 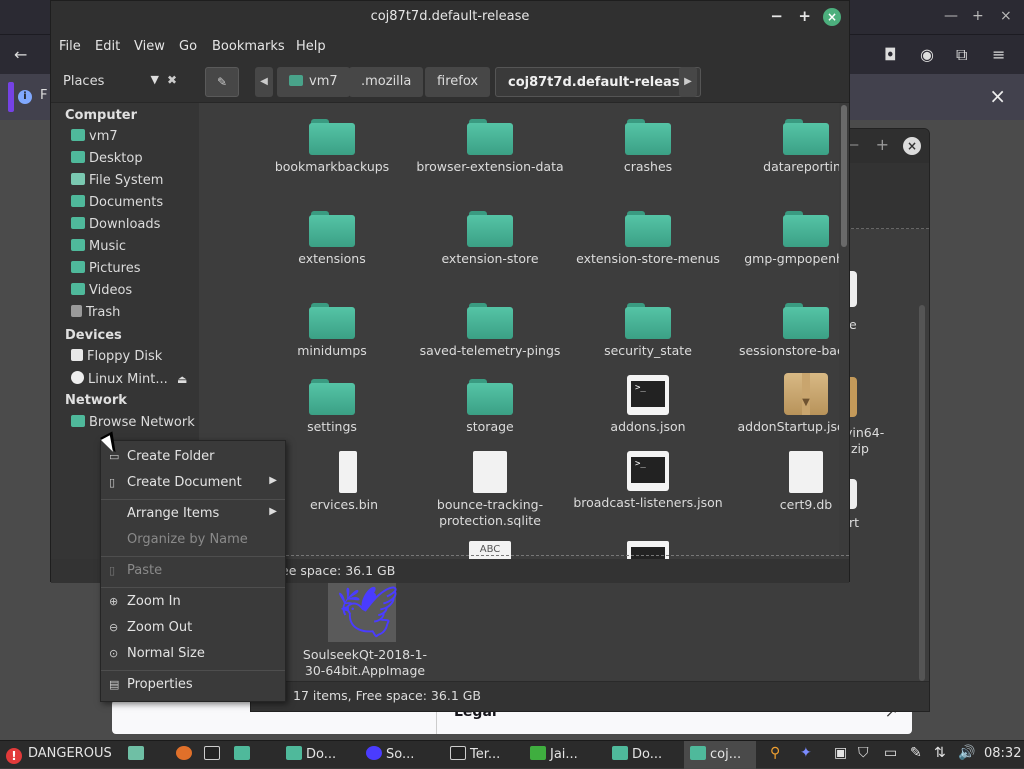 I want to click on back-arrow-icon: ←, so click(x=20, y=54).